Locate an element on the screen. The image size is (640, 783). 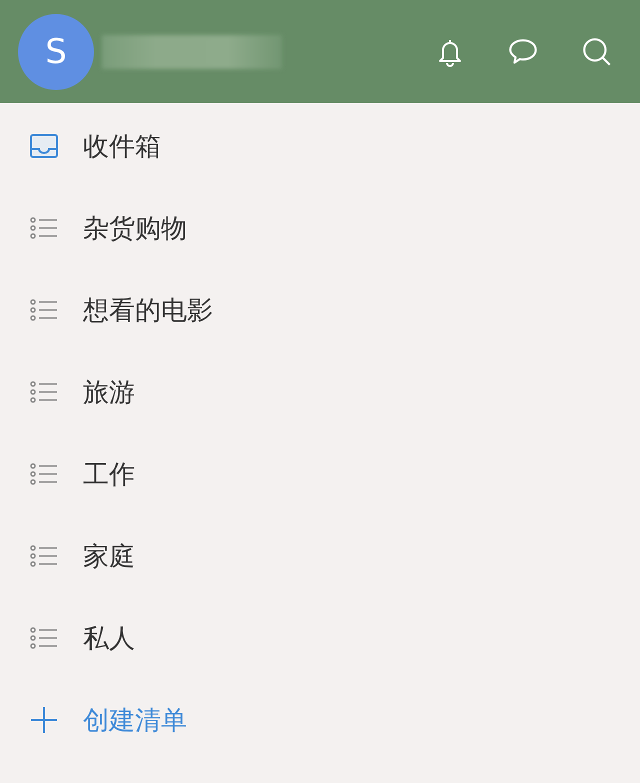
inbox-icon is located at coordinates (44, 146).